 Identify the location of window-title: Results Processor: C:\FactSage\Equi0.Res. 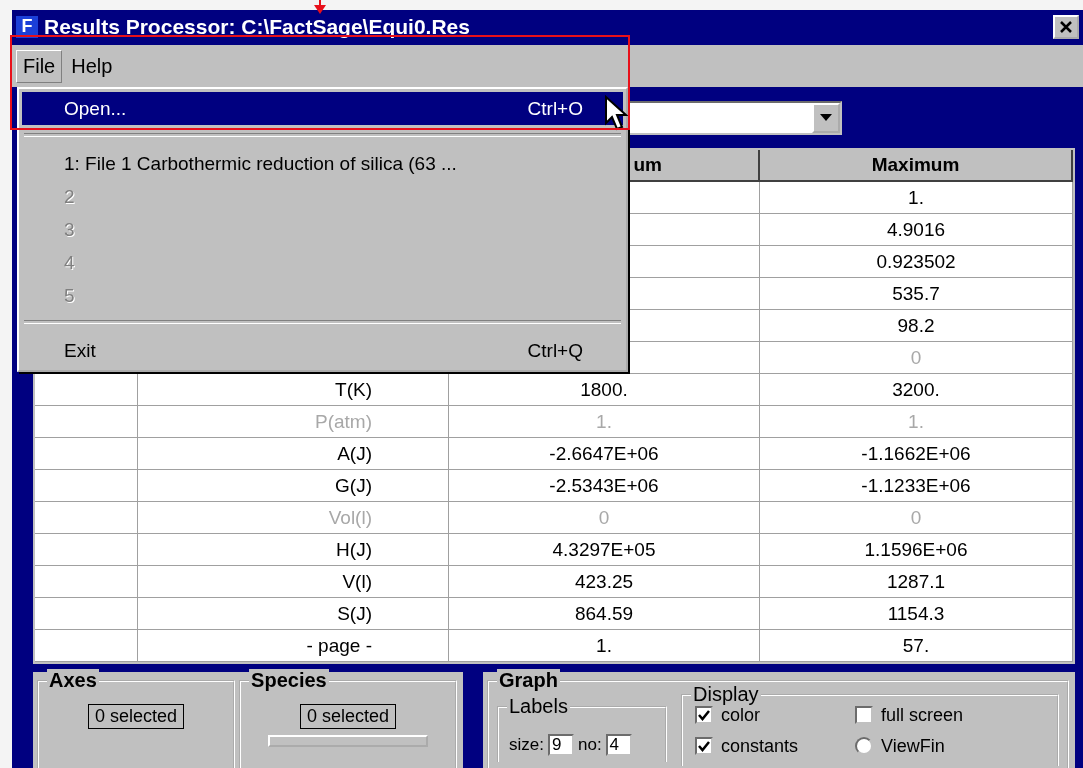
(257, 26).